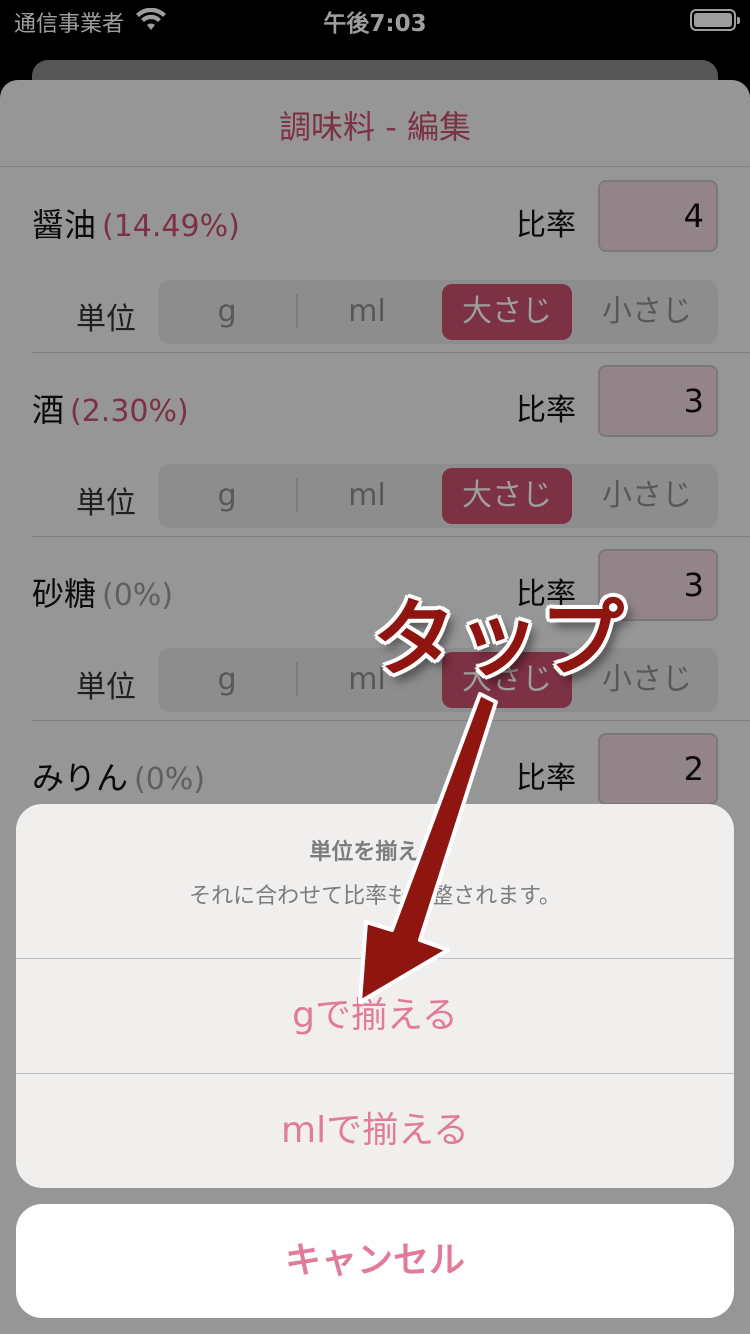  What do you see at coordinates (375, 852) in the screenshot?
I see `action-sheet-title: 単位を揃える` at bounding box center [375, 852].